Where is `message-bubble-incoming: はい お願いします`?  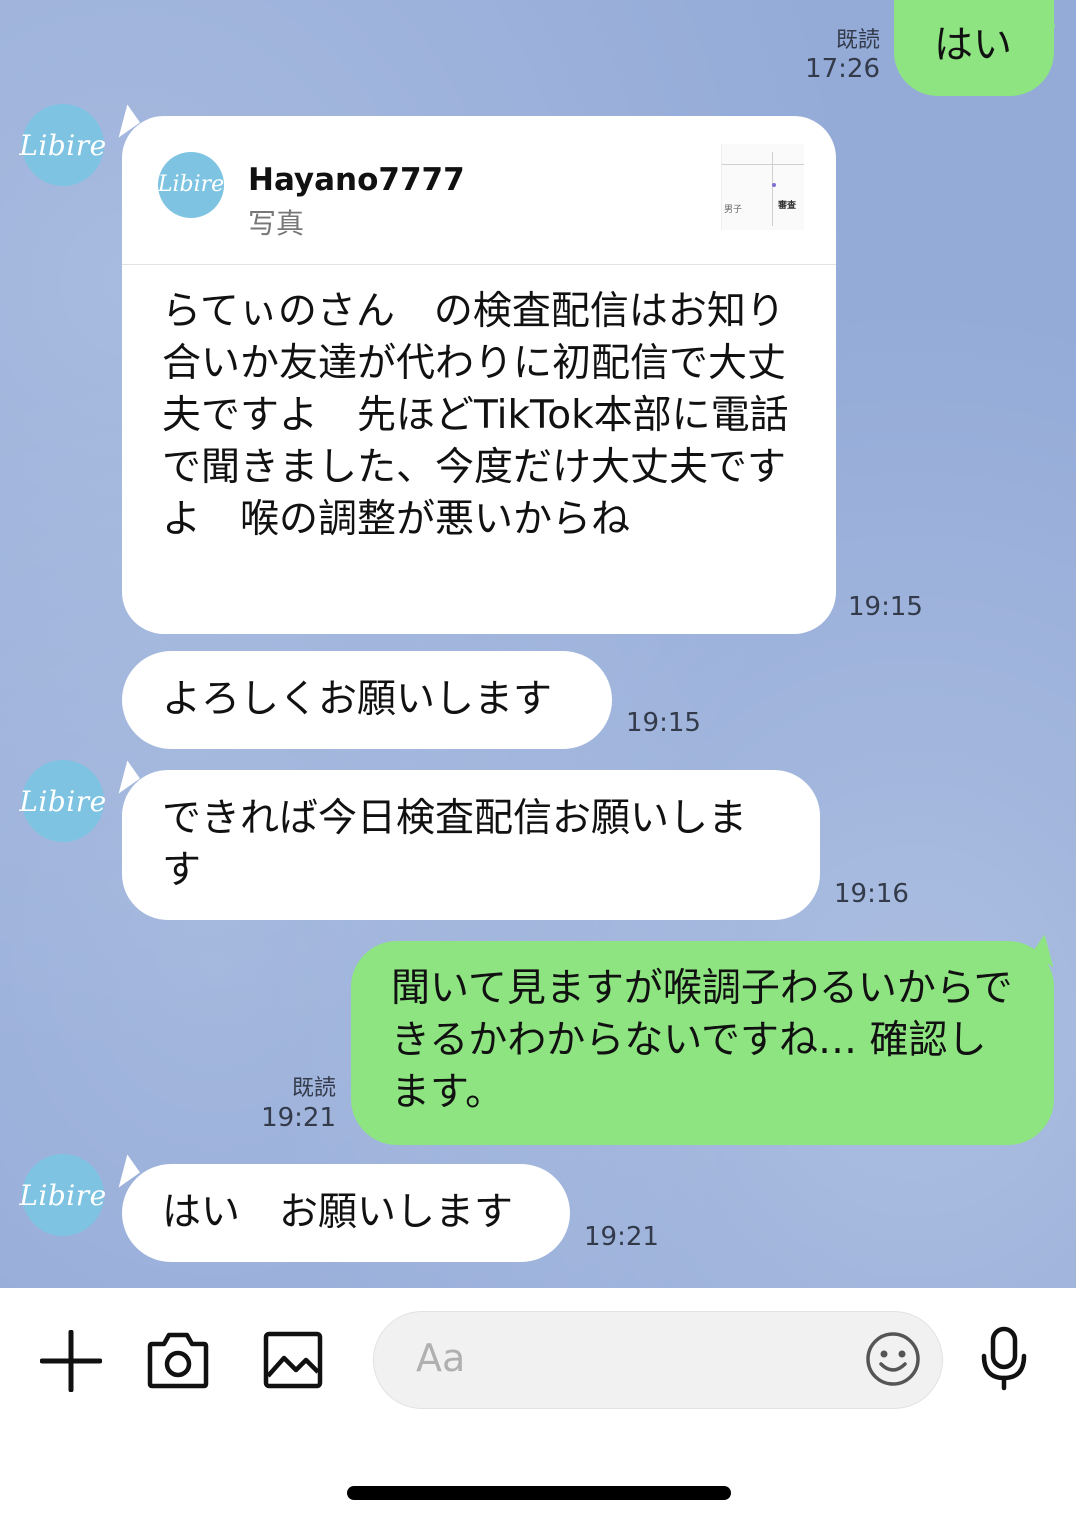 message-bubble-incoming: はい お願いします is located at coordinates (346, 1213).